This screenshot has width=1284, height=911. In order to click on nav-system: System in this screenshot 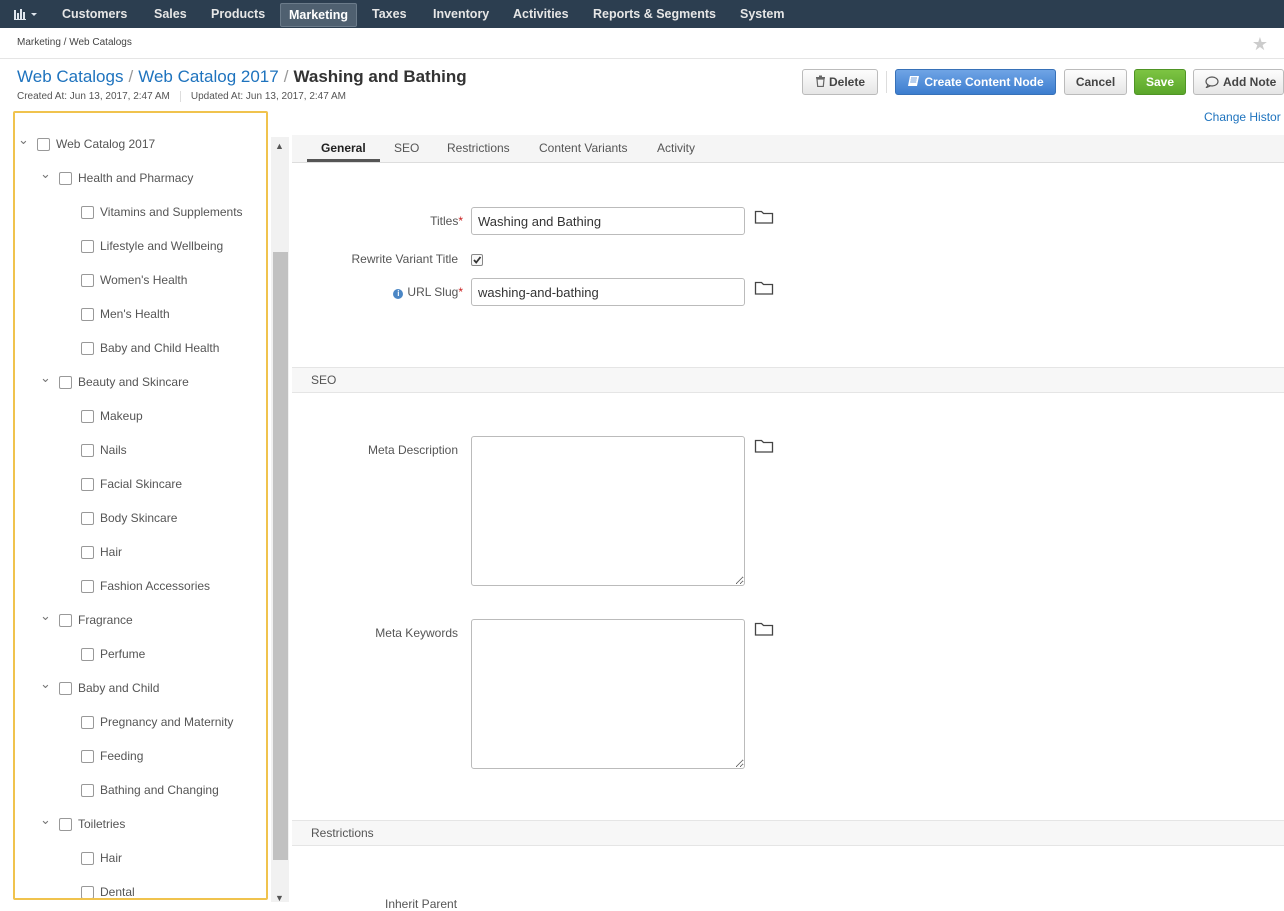, I will do `click(762, 14)`.